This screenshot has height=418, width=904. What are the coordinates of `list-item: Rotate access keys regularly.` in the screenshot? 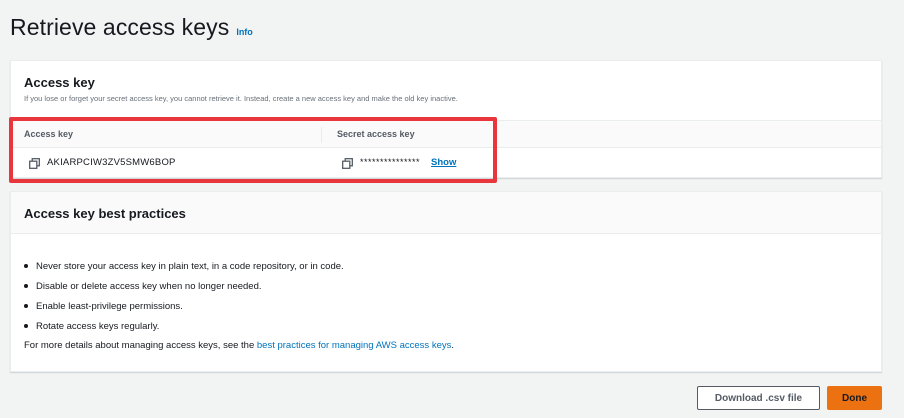 It's located at (184, 326).